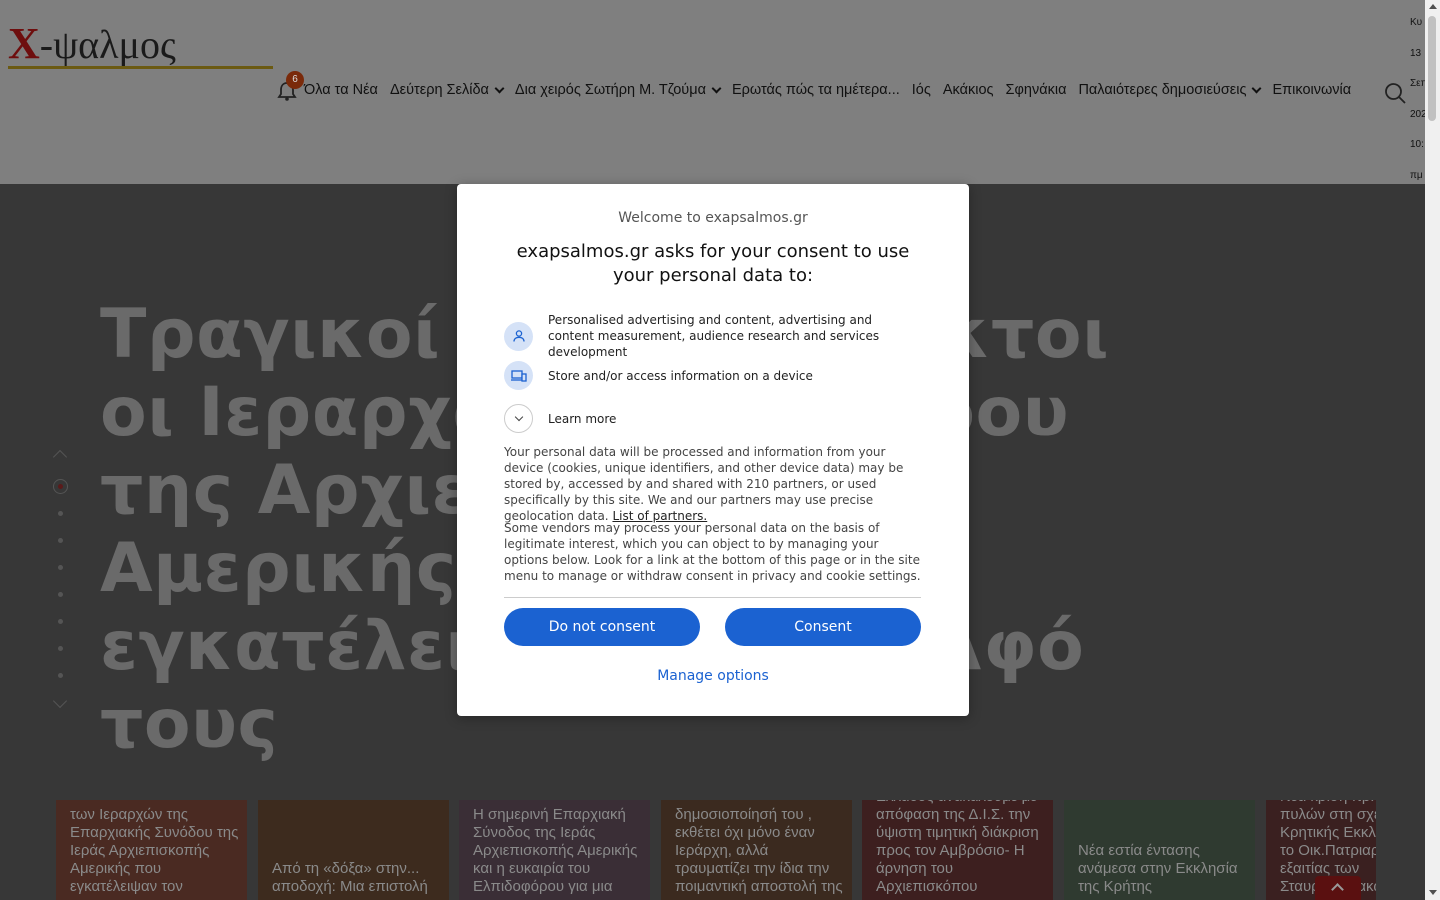 This screenshot has width=1440, height=900. Describe the element at coordinates (107, 44) in the screenshot. I see `logo-text: -ψαλμος` at that location.